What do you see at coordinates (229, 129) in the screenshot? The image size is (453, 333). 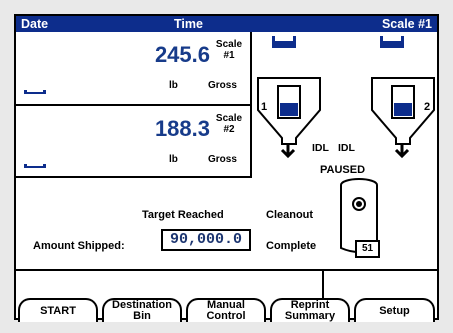 I see `scale-2-label-line2: #2` at bounding box center [229, 129].